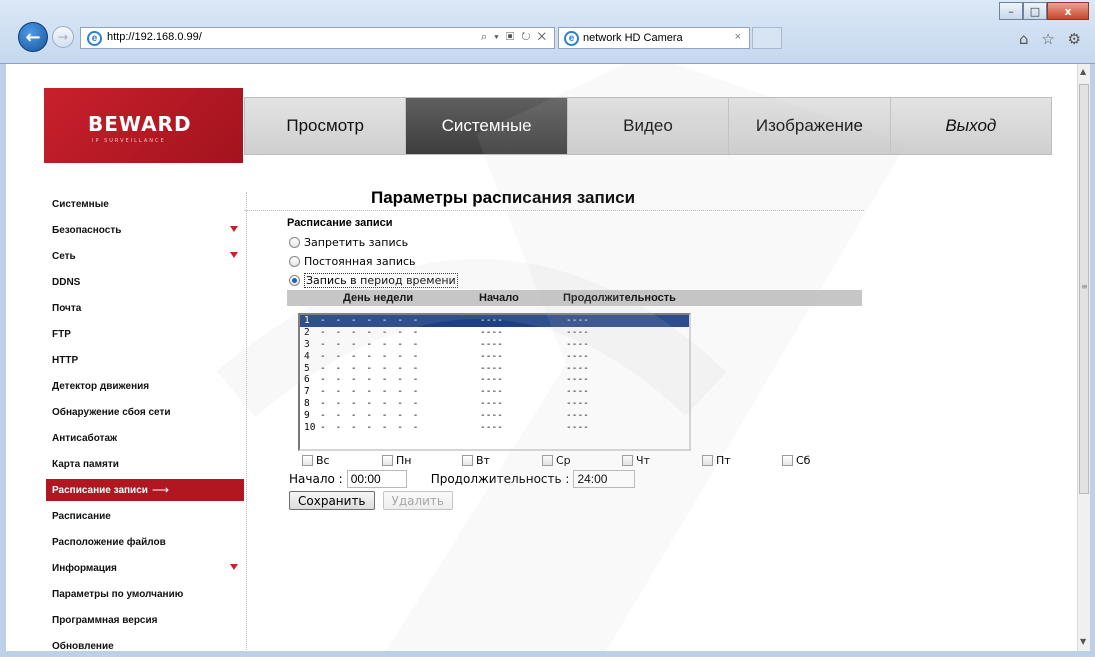  Describe the element at coordinates (145, 490) in the screenshot. I see `sidebar-item-record-schedule: Расписание записи ⟶` at that location.